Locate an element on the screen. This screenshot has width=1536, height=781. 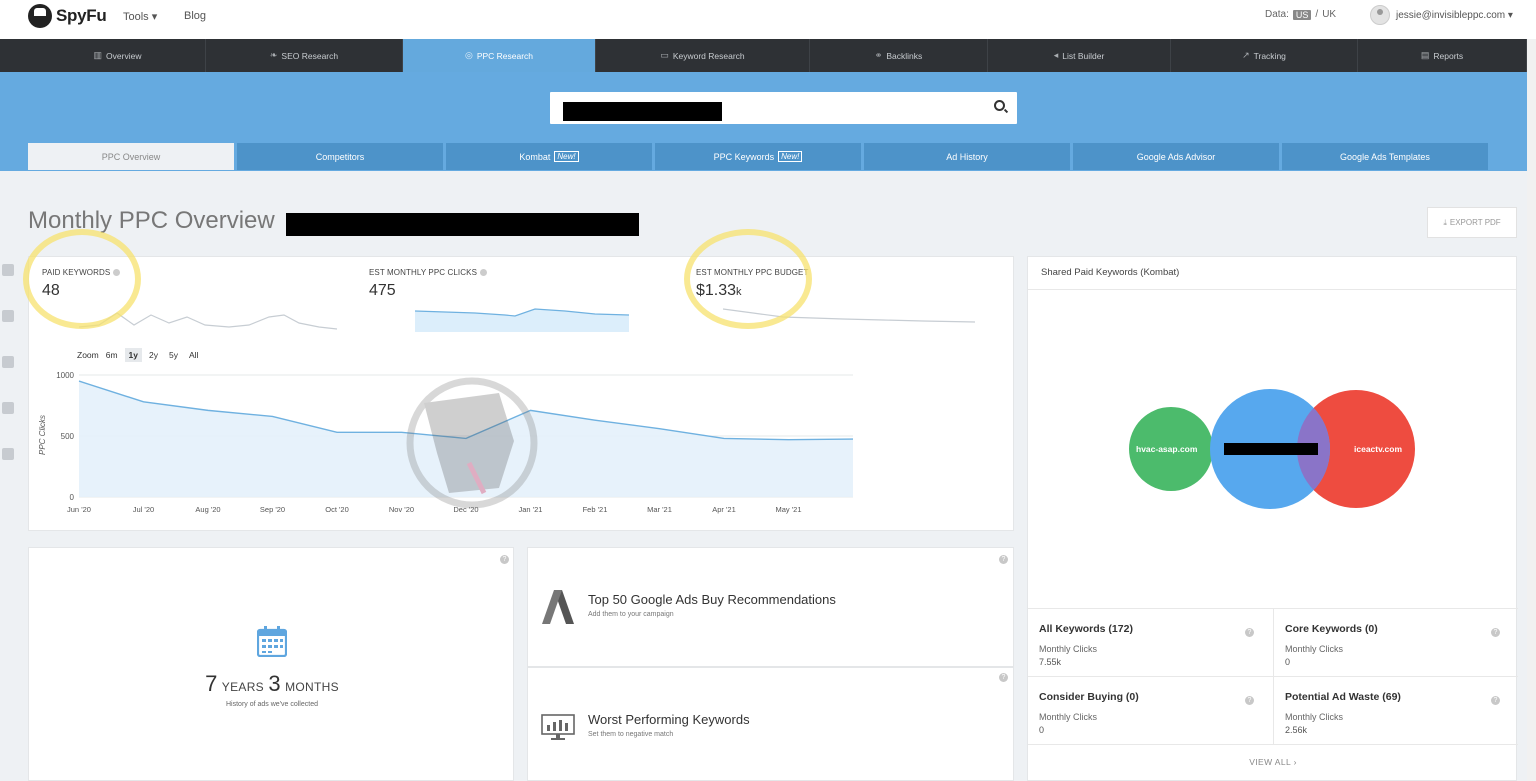
highlight-ring-budget is located at coordinates (748, 279).